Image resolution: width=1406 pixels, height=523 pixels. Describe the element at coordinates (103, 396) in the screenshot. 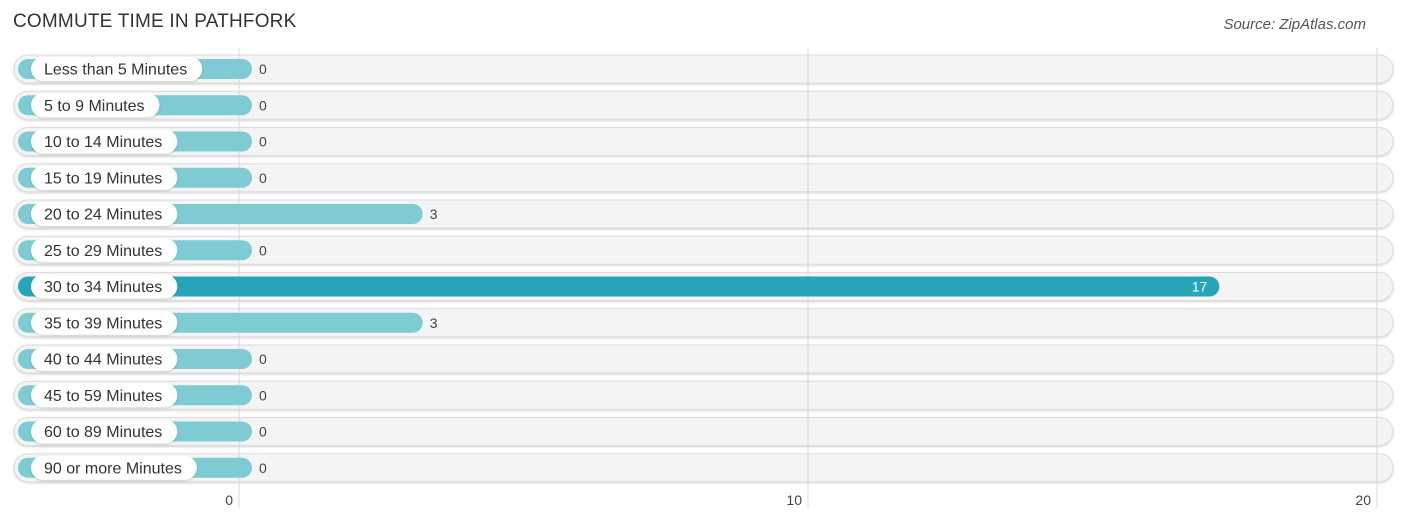

I see `category-label: 45 to 59 Minutes` at that location.